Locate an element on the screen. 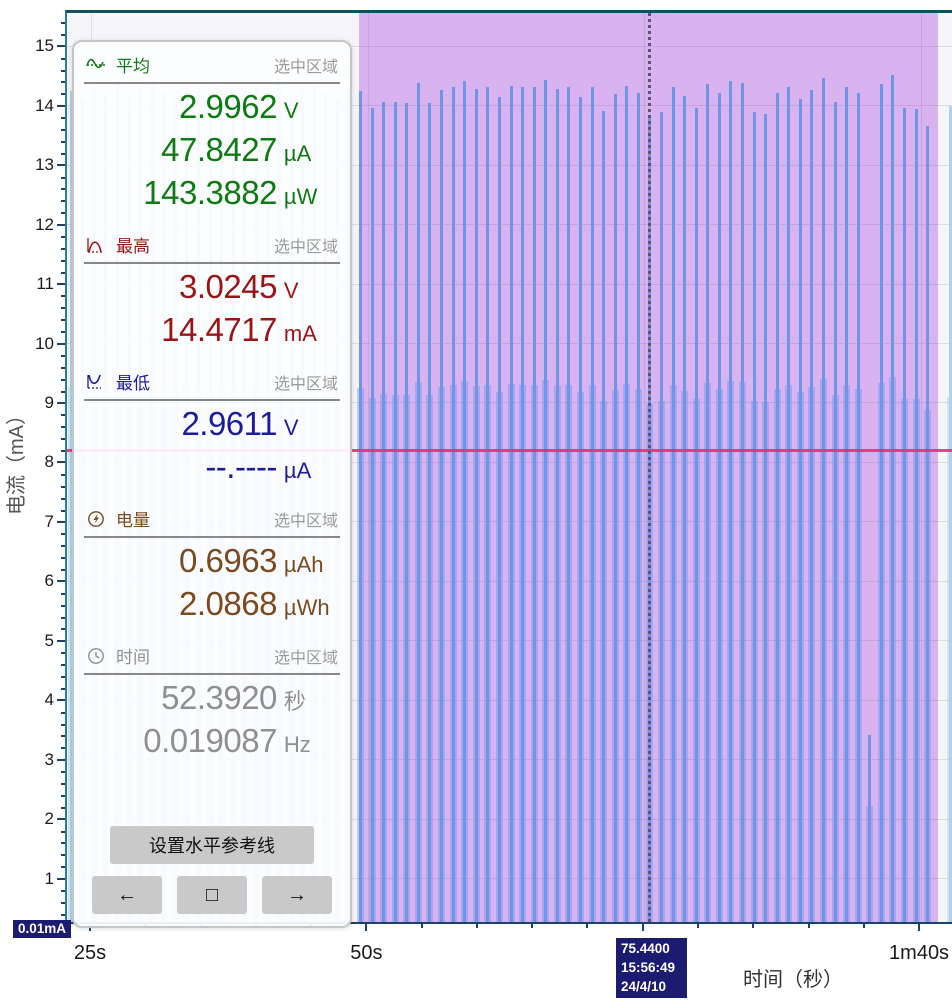 This screenshot has width=952, height=1002. time-frequency-unit: Hz is located at coordinates (297, 744).